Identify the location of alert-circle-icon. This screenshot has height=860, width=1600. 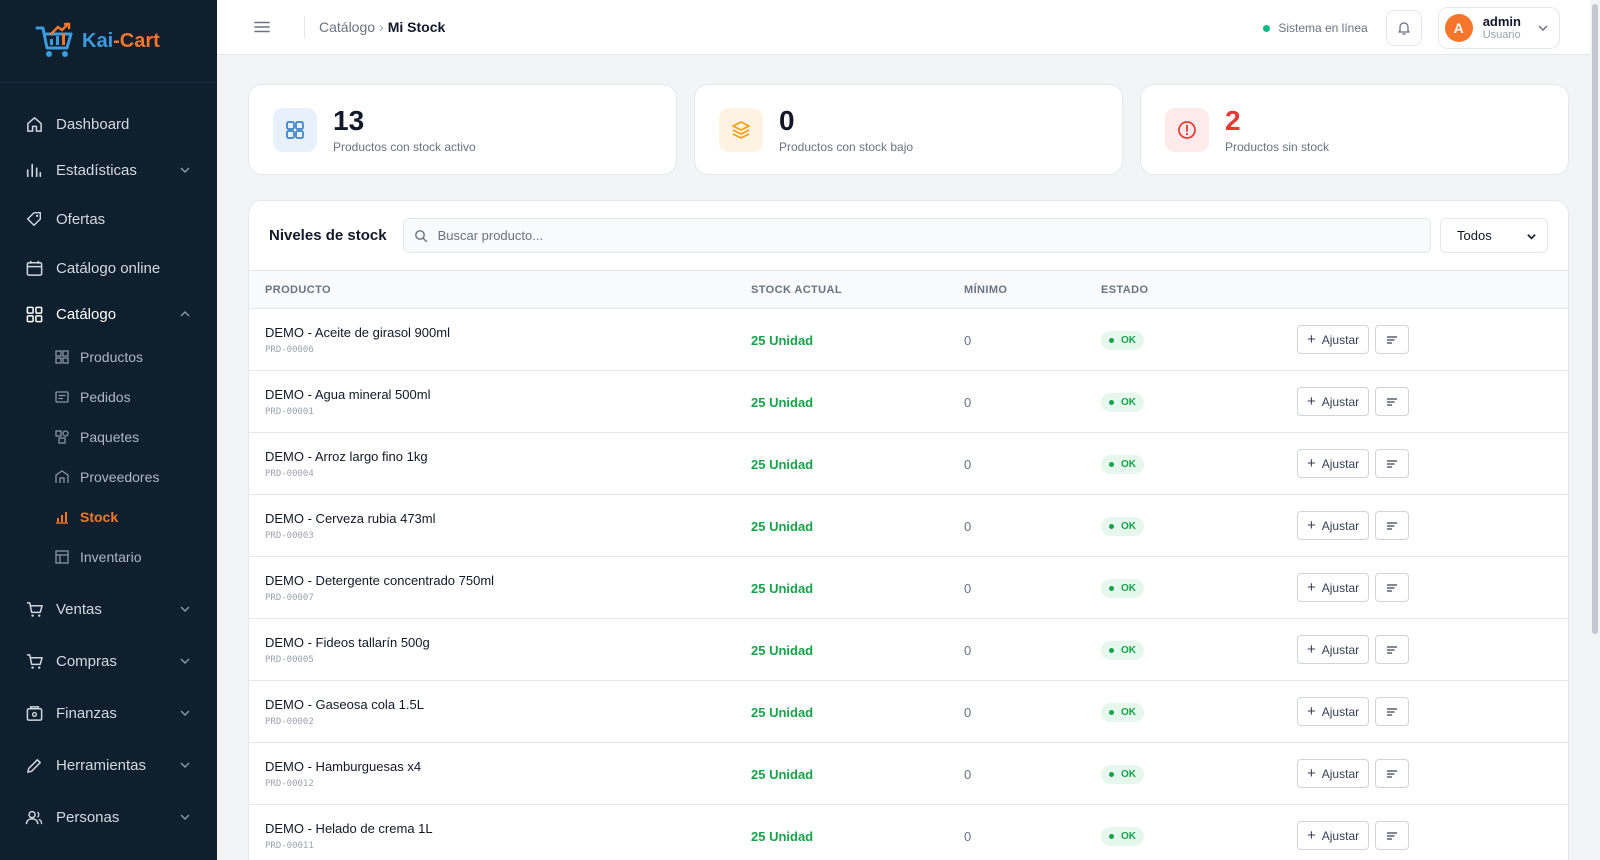
(1187, 129).